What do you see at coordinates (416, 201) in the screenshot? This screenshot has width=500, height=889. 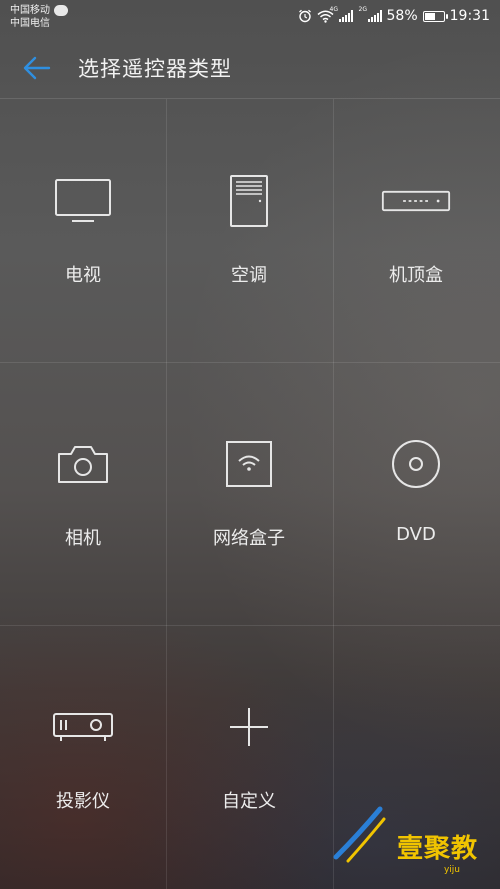 I see `set-top-box-icon` at bounding box center [416, 201].